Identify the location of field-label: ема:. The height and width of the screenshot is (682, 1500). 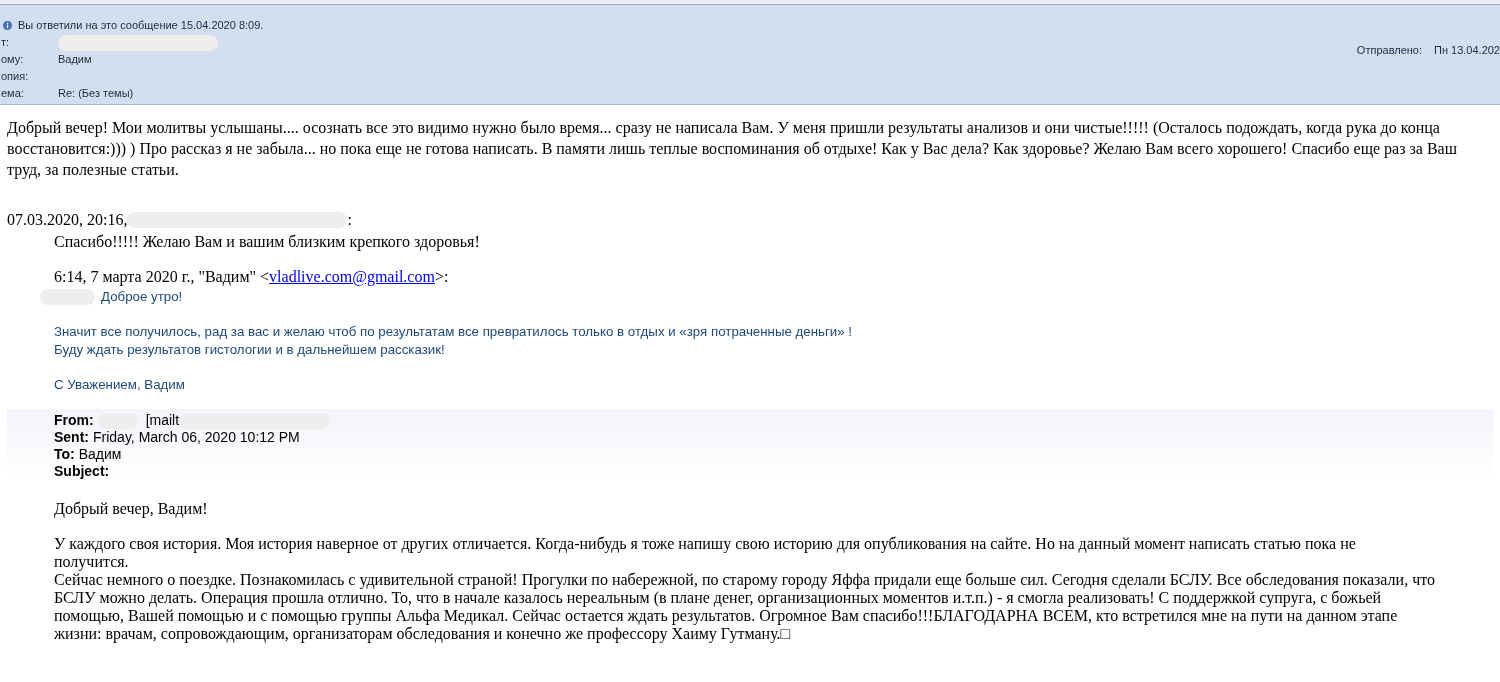
(12, 94).